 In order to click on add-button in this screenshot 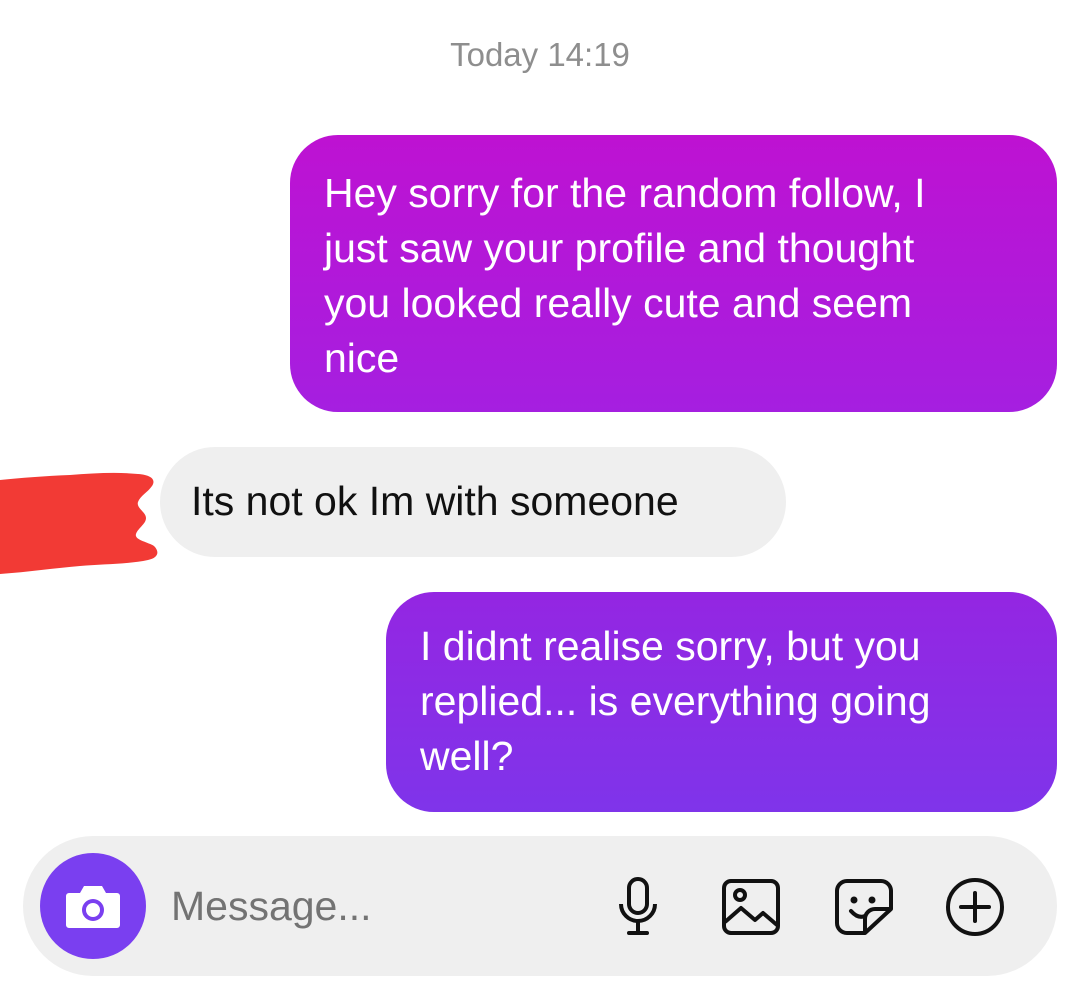, I will do `click(975, 907)`.